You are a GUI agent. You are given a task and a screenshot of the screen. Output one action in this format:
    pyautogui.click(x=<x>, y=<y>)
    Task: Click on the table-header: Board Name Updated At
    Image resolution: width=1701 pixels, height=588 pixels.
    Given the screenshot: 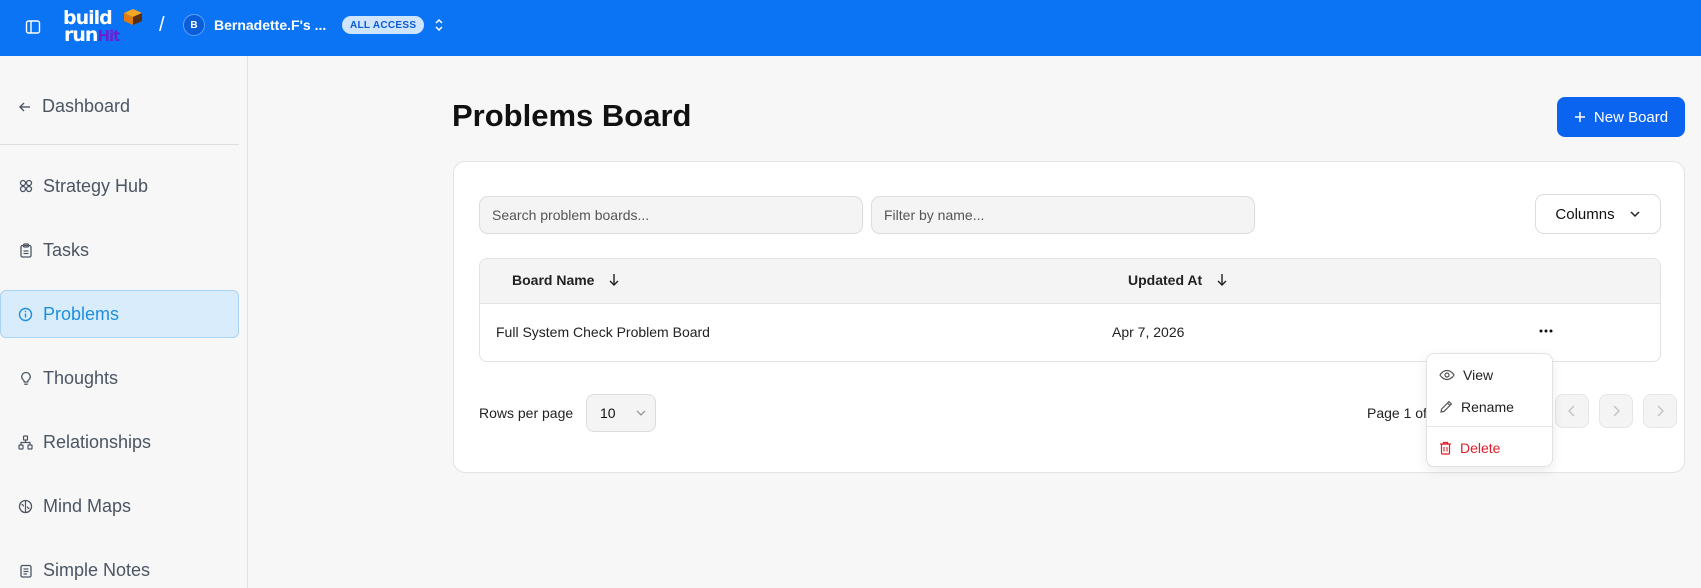 What is the action you would take?
    pyautogui.click(x=1070, y=281)
    